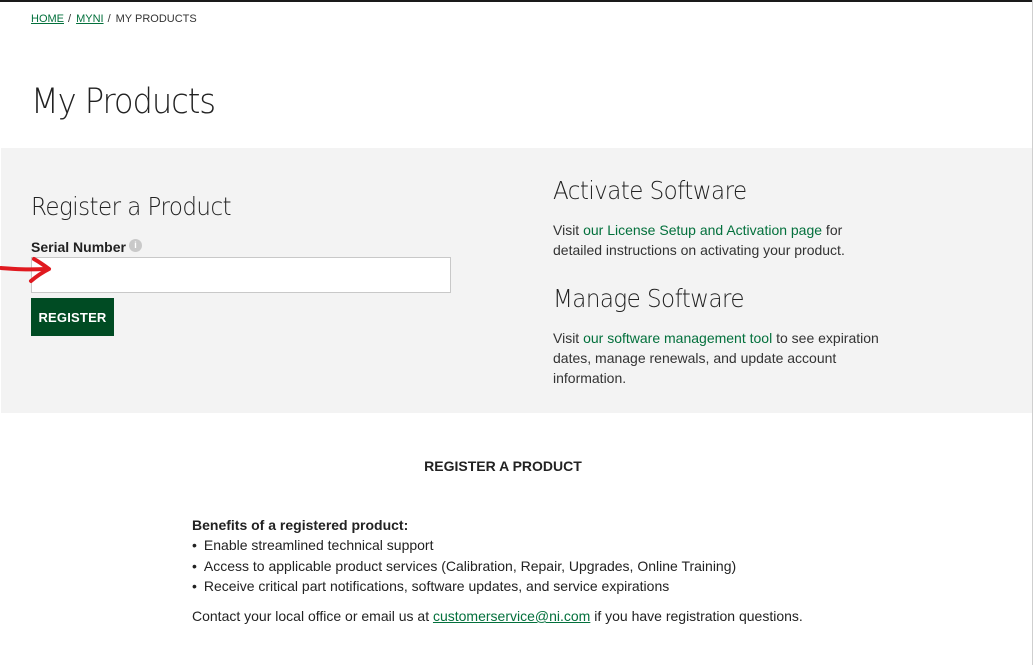 This screenshot has width=1033, height=665. Describe the element at coordinates (131, 206) in the screenshot. I see `register-heading: Register a Product` at that location.